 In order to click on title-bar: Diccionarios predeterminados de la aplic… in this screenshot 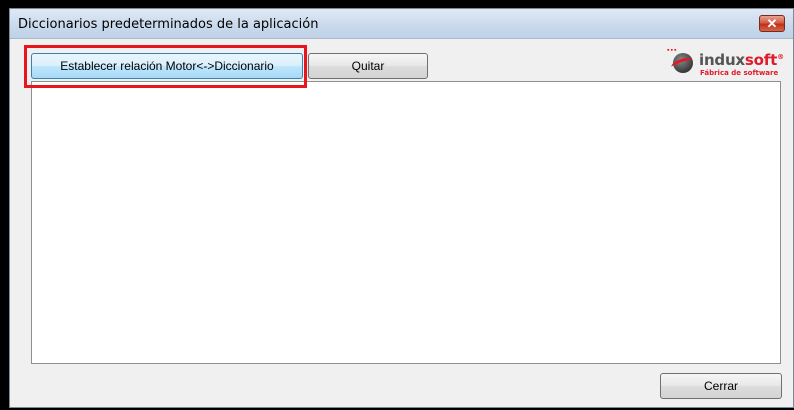, I will do `click(401, 24)`.